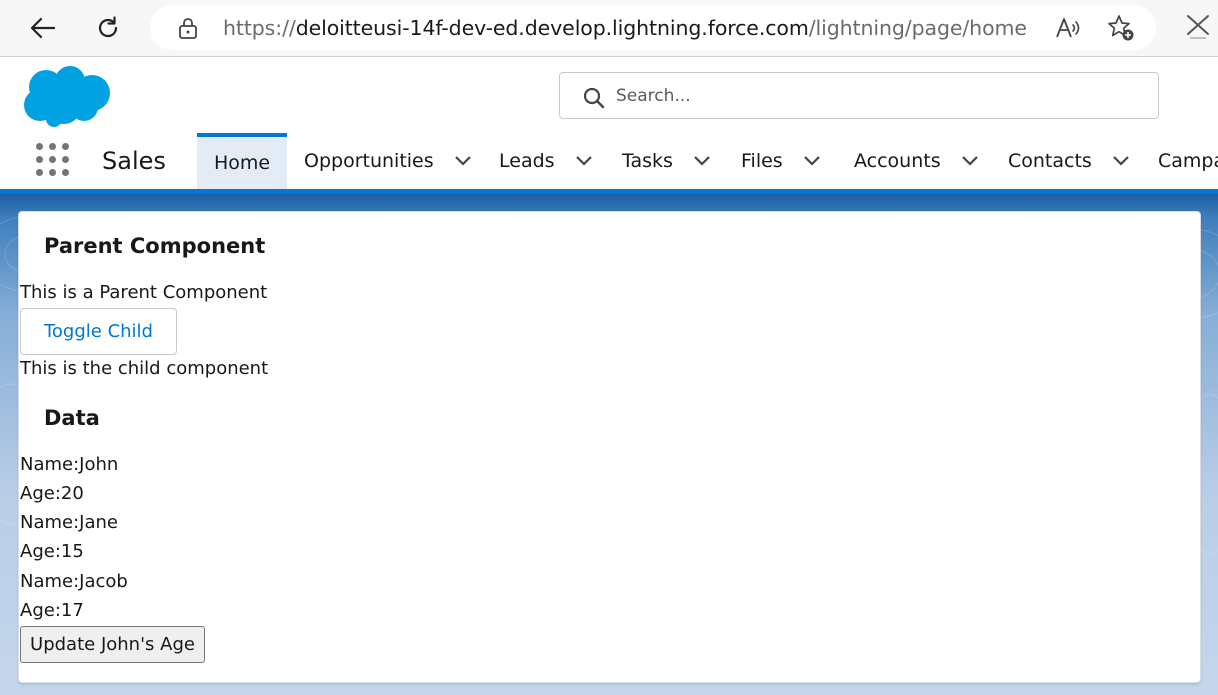 The width and height of the screenshot is (1218, 695). What do you see at coordinates (1050, 161) in the screenshot?
I see `tab-label: Contacts` at bounding box center [1050, 161].